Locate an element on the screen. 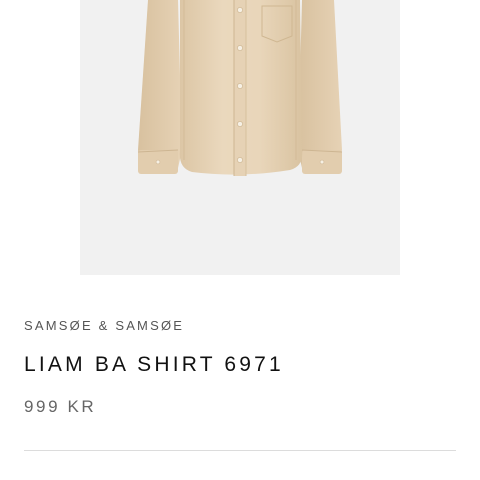 The height and width of the screenshot is (480, 480). brand-name: SAMSØE & SAMSØE is located at coordinates (104, 326).